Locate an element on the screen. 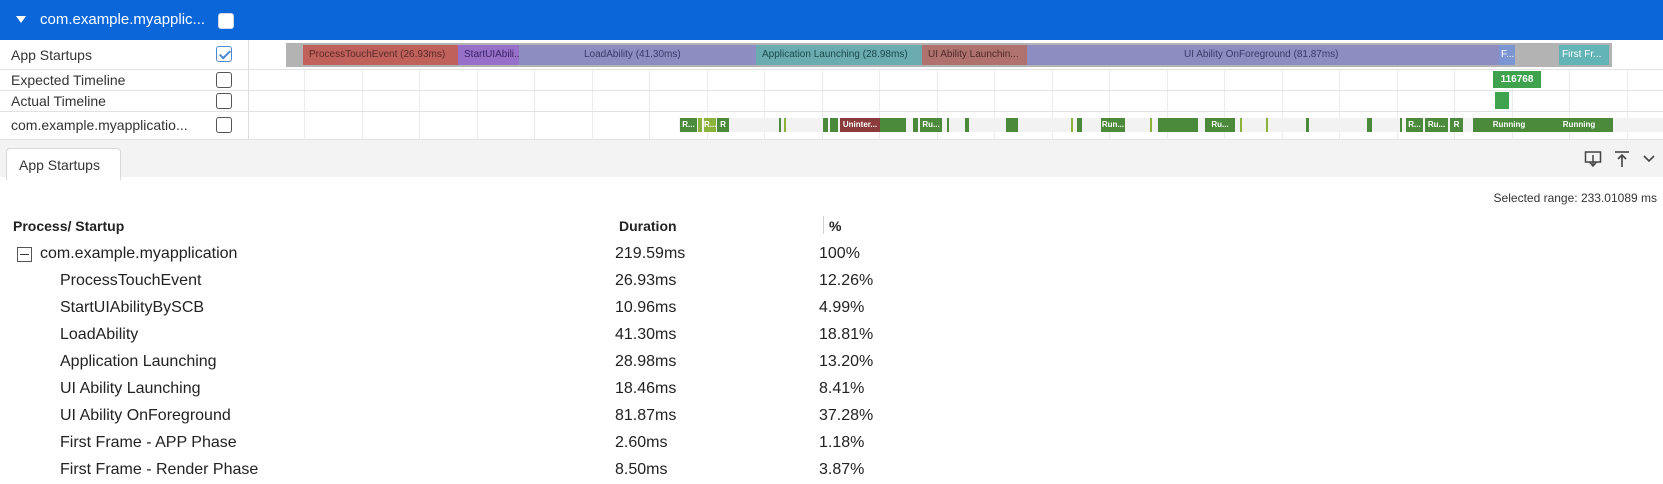 Image resolution: width=1663 pixels, height=484 pixels. table-row: ProcessTouchEvent 26.93ms 12.26% is located at coordinates (831, 282).